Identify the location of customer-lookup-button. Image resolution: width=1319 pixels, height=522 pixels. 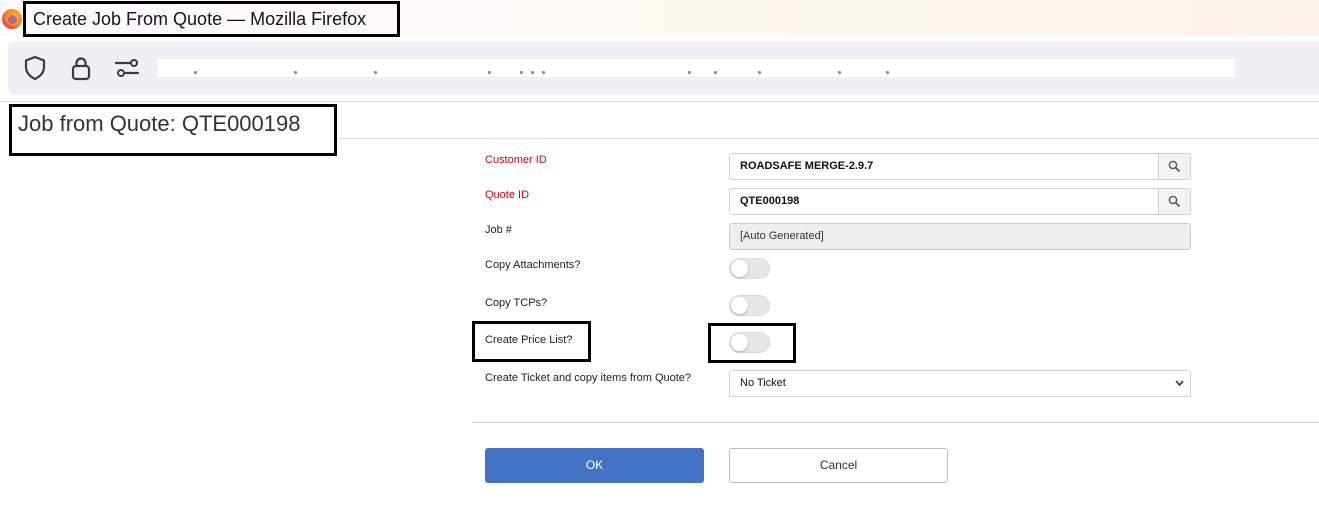
(1174, 166).